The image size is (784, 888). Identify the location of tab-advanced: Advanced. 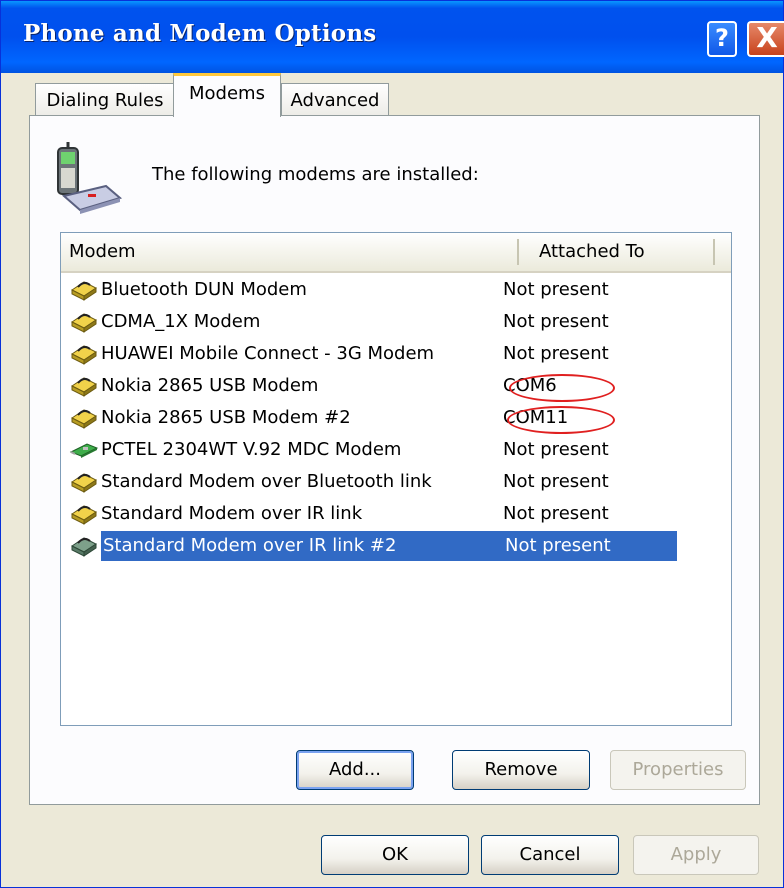
(335, 100).